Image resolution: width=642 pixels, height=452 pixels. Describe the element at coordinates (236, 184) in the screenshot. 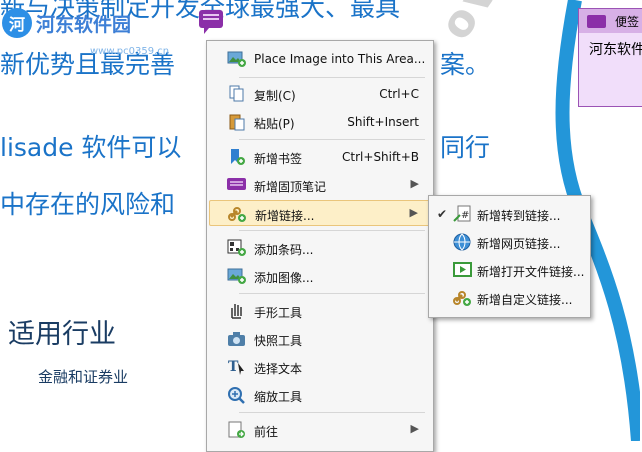

I see `note-add-icon` at that location.